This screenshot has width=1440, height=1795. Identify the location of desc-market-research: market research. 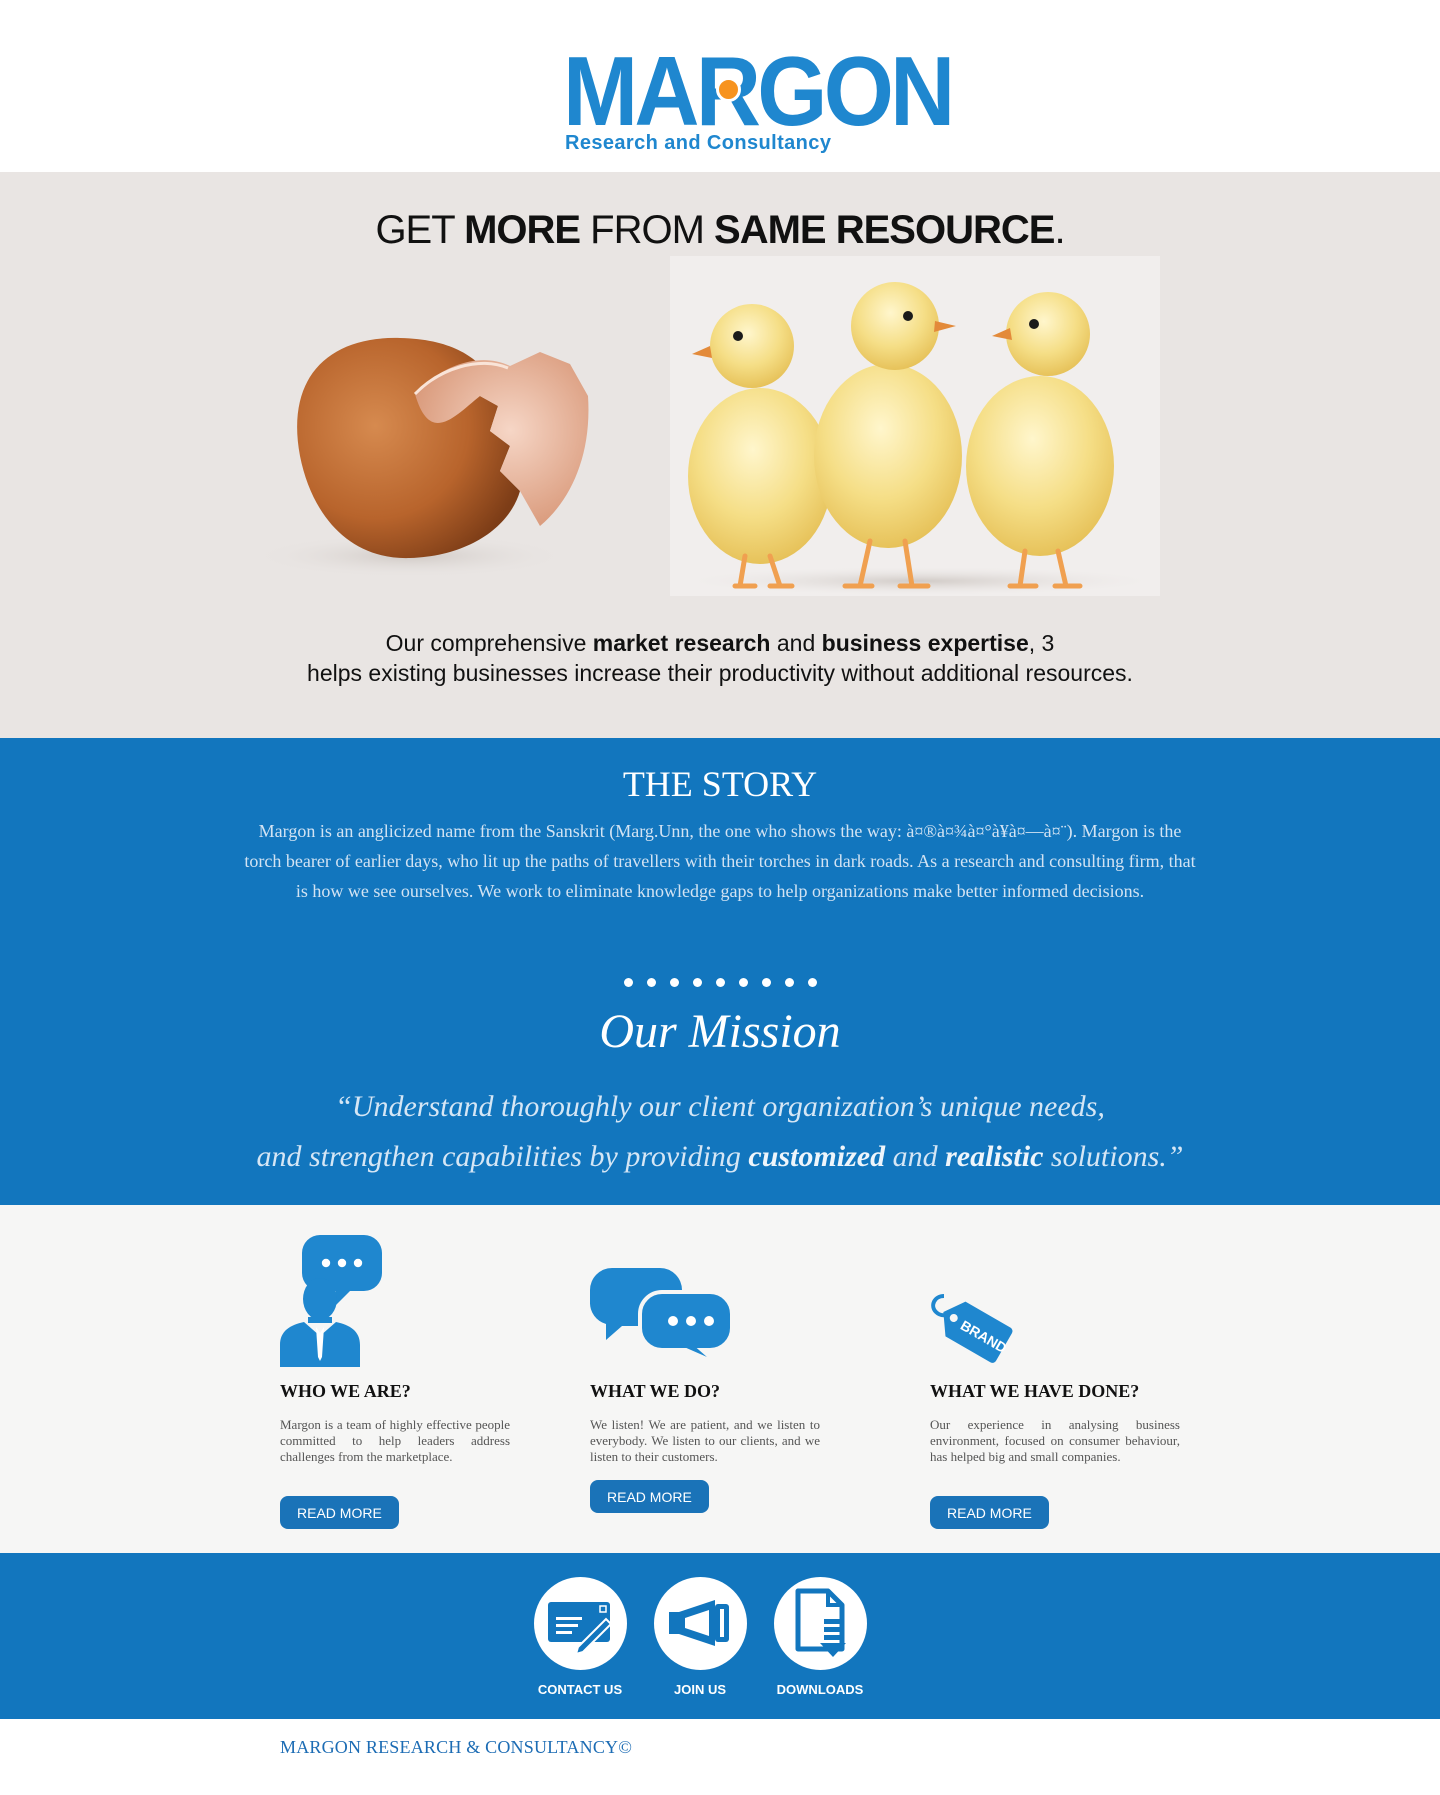
(681, 643).